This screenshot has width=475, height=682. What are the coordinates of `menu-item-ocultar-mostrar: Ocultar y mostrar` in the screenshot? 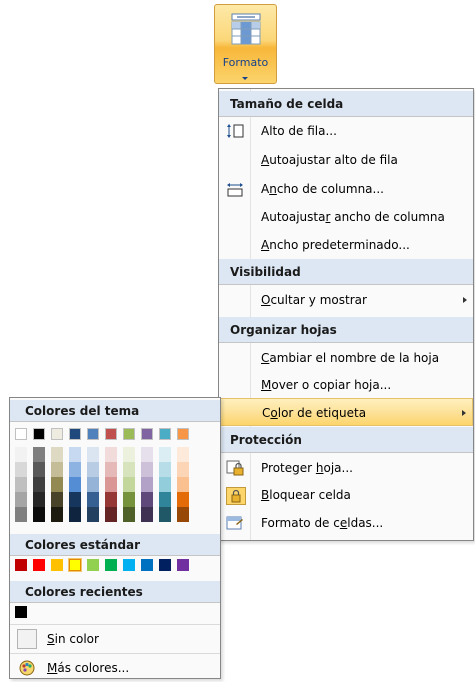 It's located at (346, 300).